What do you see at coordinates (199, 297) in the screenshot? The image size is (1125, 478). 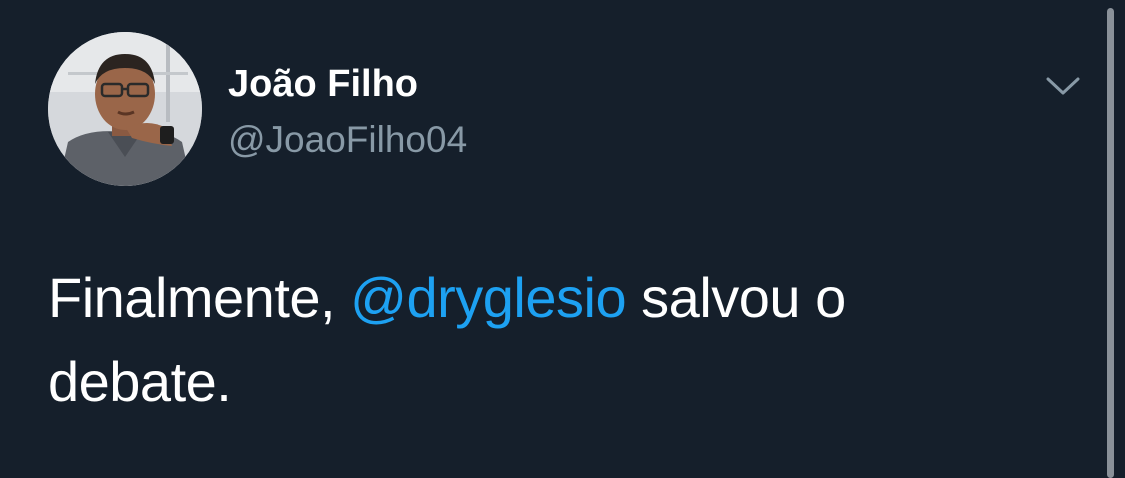 I see `tweet-text-start: Finalmente,` at bounding box center [199, 297].